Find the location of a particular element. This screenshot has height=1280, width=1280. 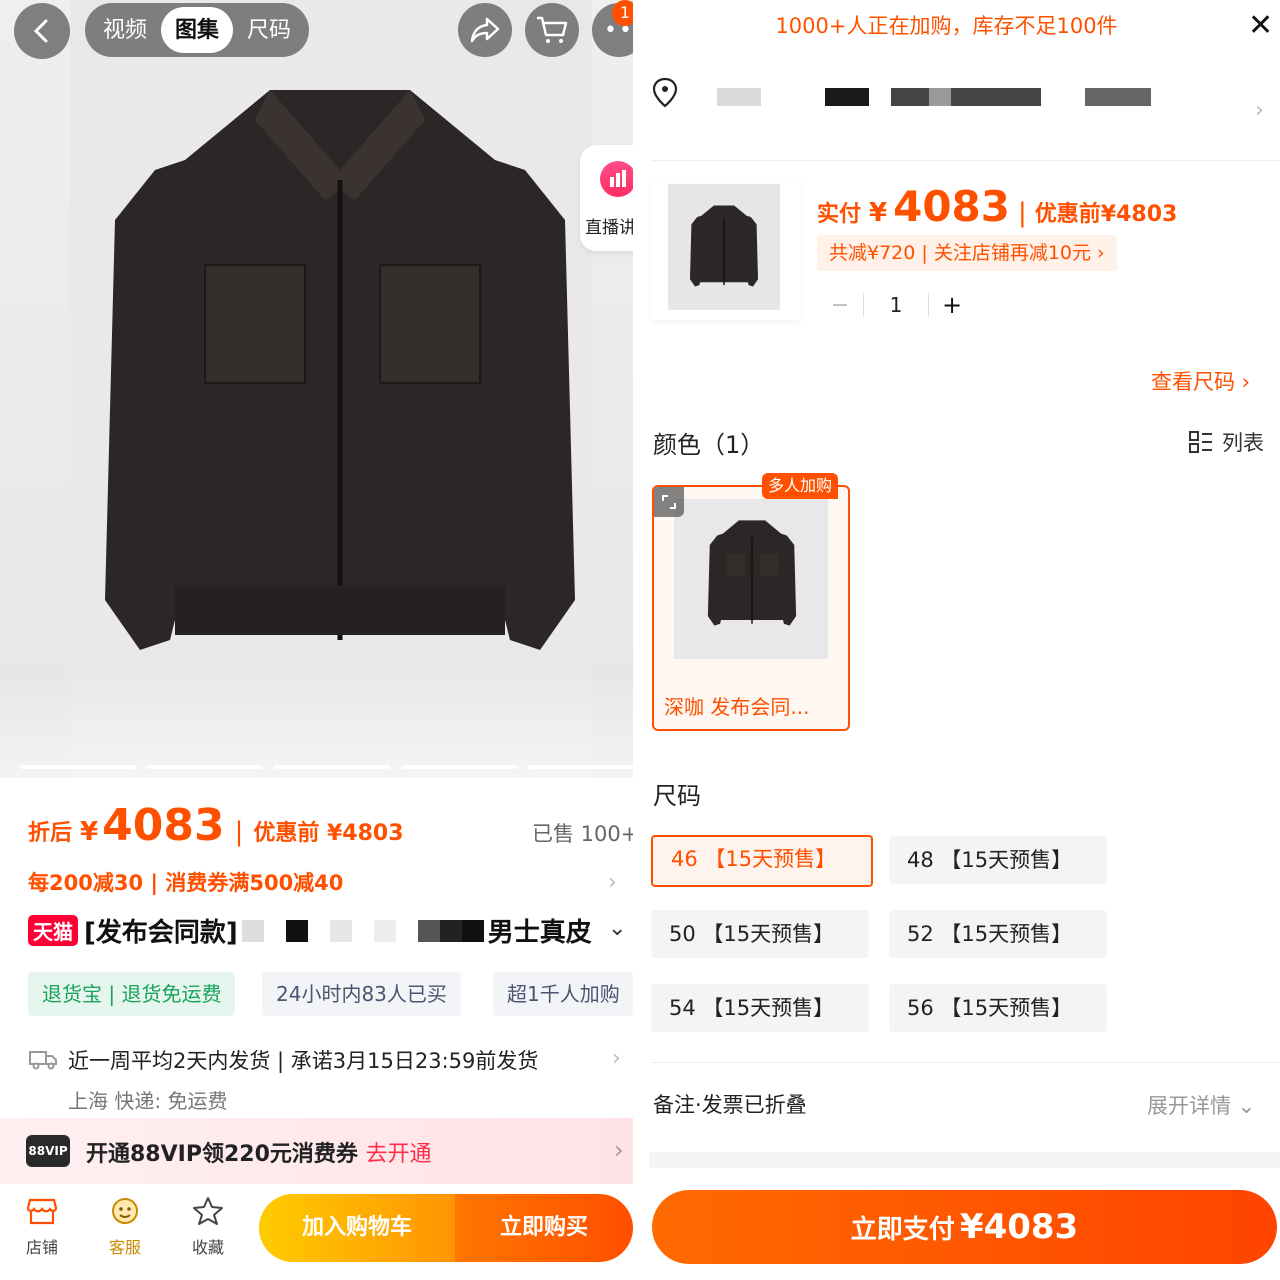

shop-button: 店铺 is located at coordinates (42, 1227).